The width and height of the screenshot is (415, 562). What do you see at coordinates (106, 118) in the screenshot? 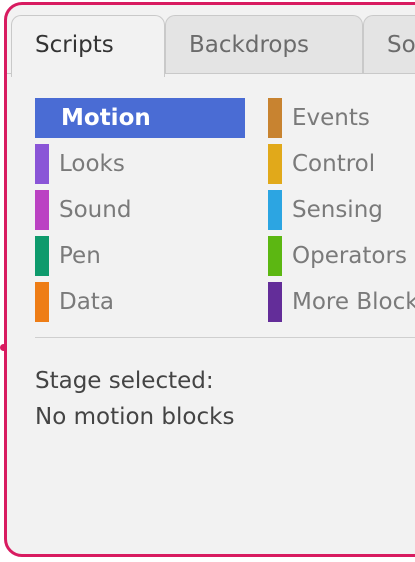
I see `category-motion-label: Motion` at bounding box center [106, 118].